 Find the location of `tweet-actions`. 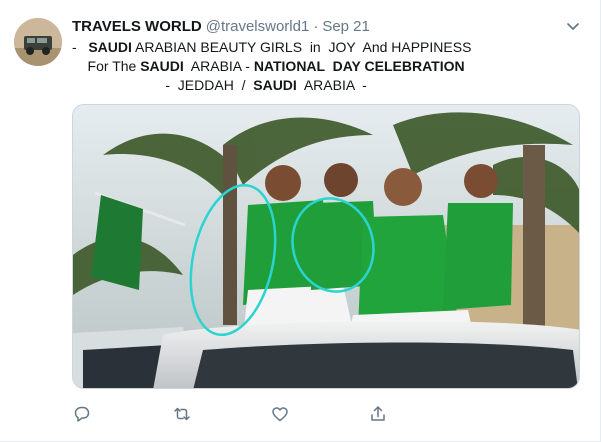

tweet-actions is located at coordinates (232, 416).